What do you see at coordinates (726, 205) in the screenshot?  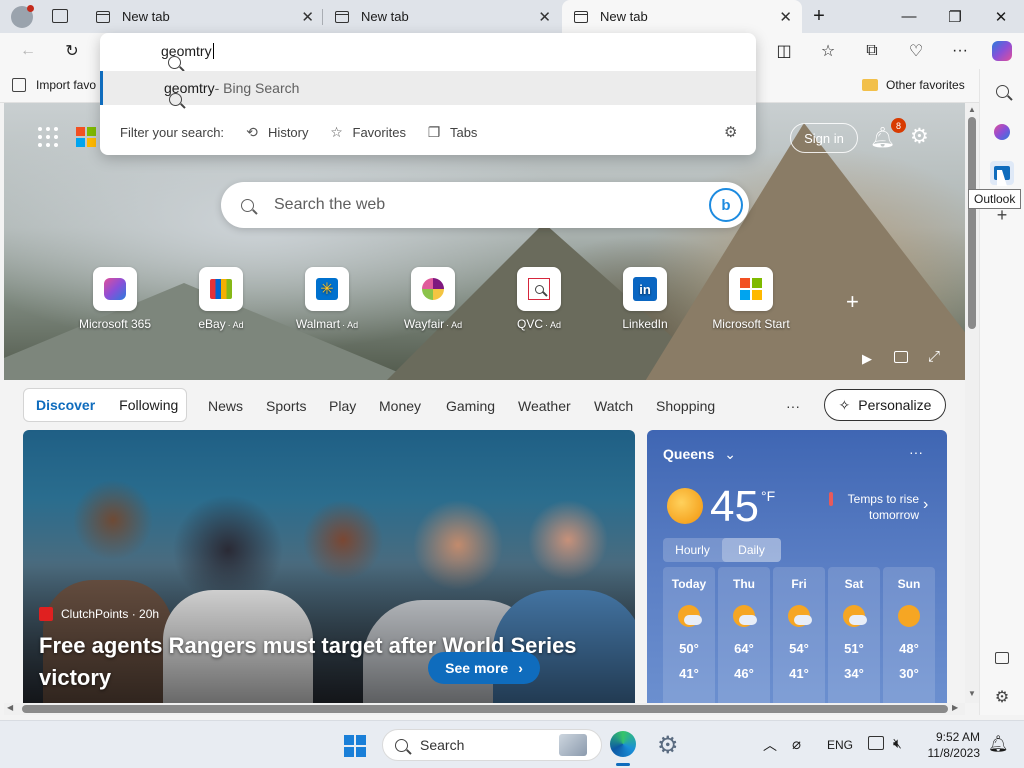 I see `bing-chat-icon: b` at bounding box center [726, 205].